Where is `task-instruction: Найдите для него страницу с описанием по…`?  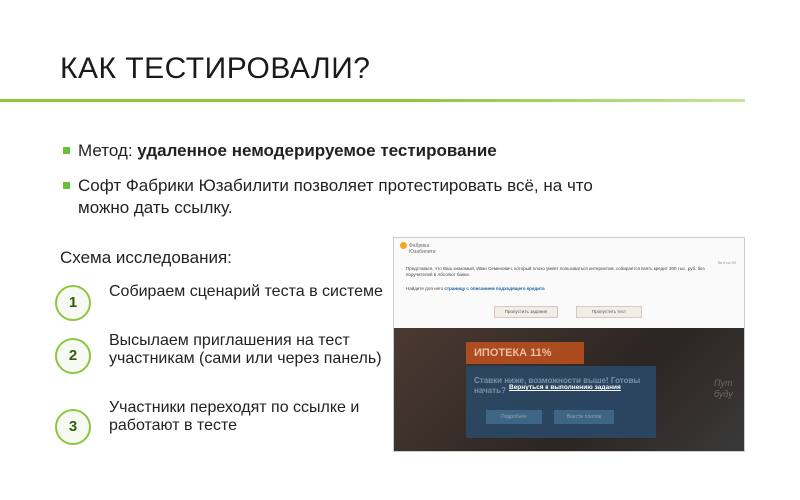 task-instruction: Найдите для него страницу с описанием по… is located at coordinates (475, 288).